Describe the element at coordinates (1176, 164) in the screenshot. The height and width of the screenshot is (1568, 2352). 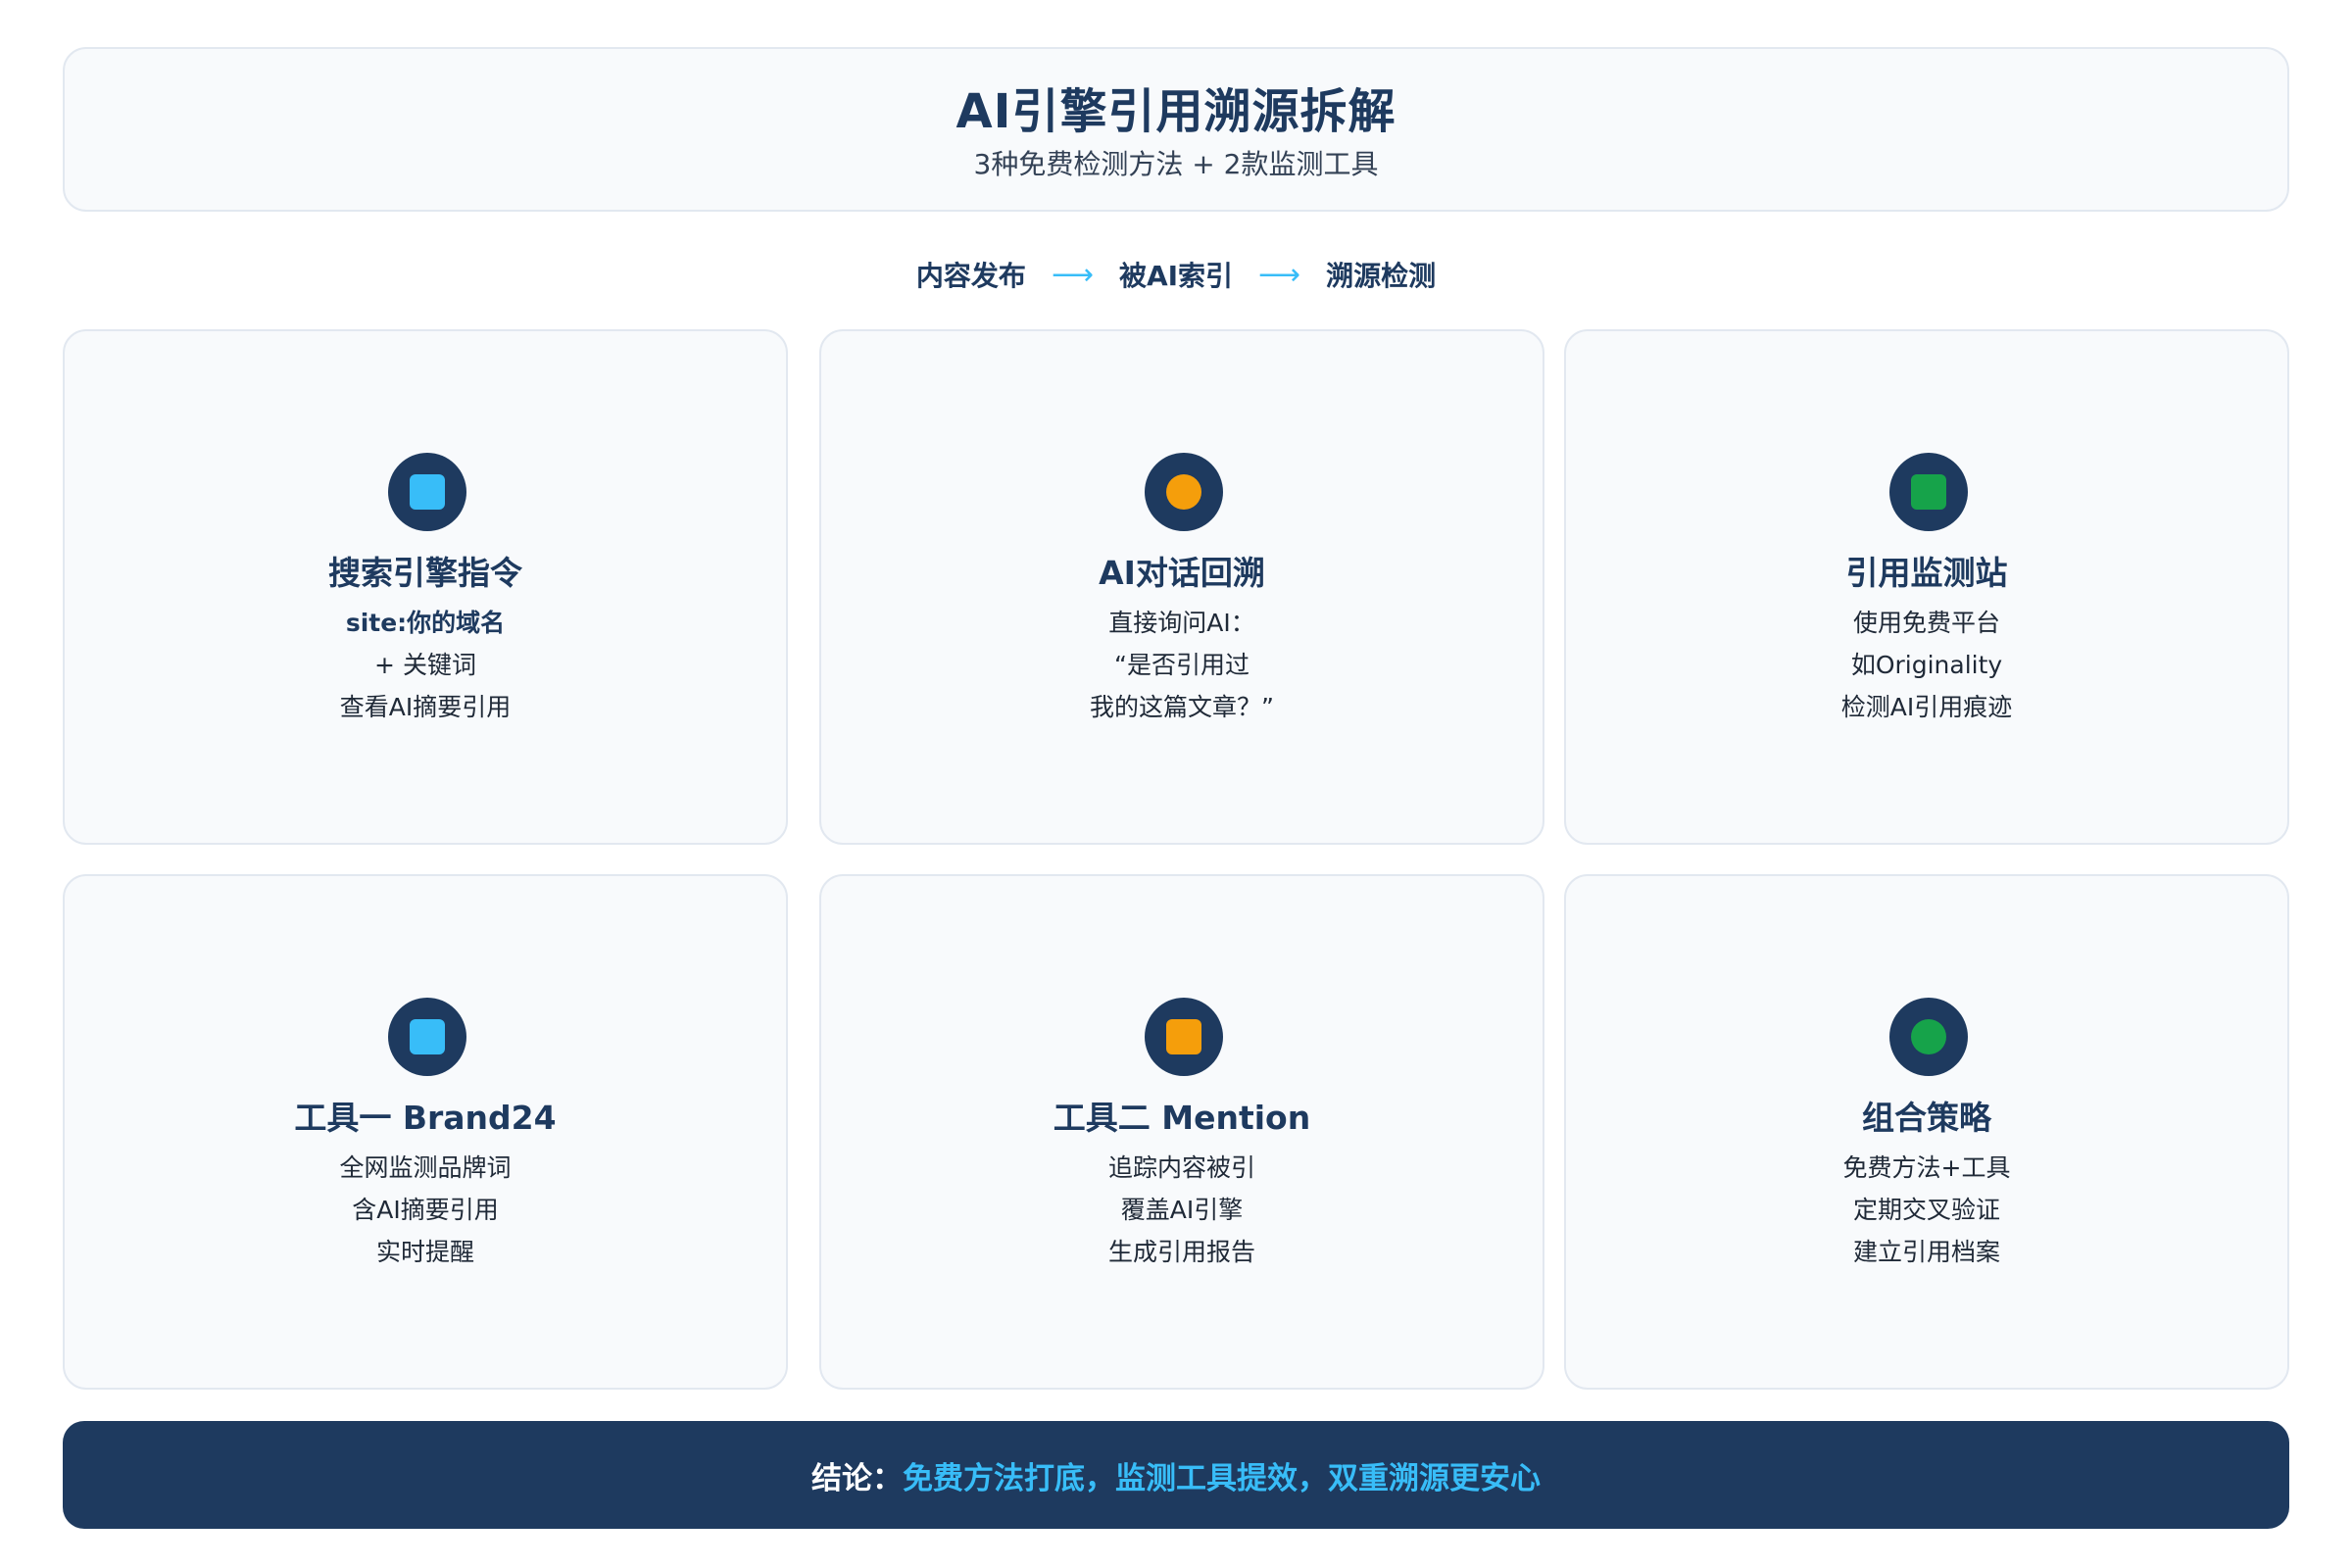
I see `page-subtitle: 3种免费检测方法 + 2款监测工具` at that location.